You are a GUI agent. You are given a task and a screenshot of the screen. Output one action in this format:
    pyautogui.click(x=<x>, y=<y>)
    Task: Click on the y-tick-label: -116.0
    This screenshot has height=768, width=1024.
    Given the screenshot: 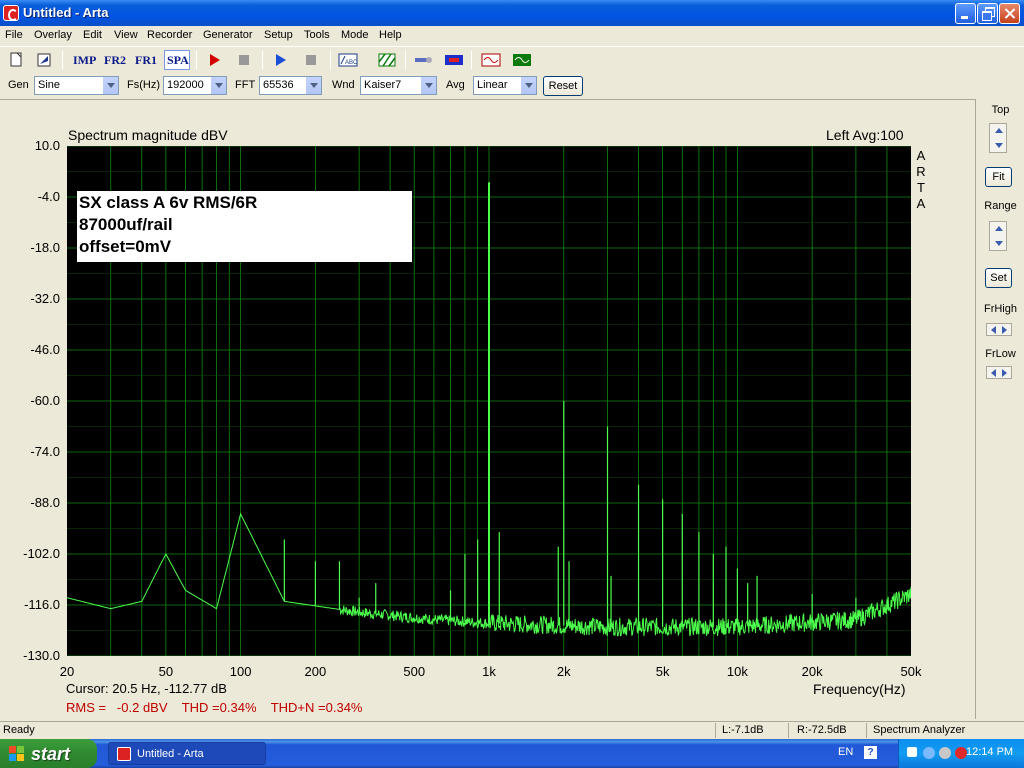 What is the action you would take?
    pyautogui.click(x=42, y=604)
    